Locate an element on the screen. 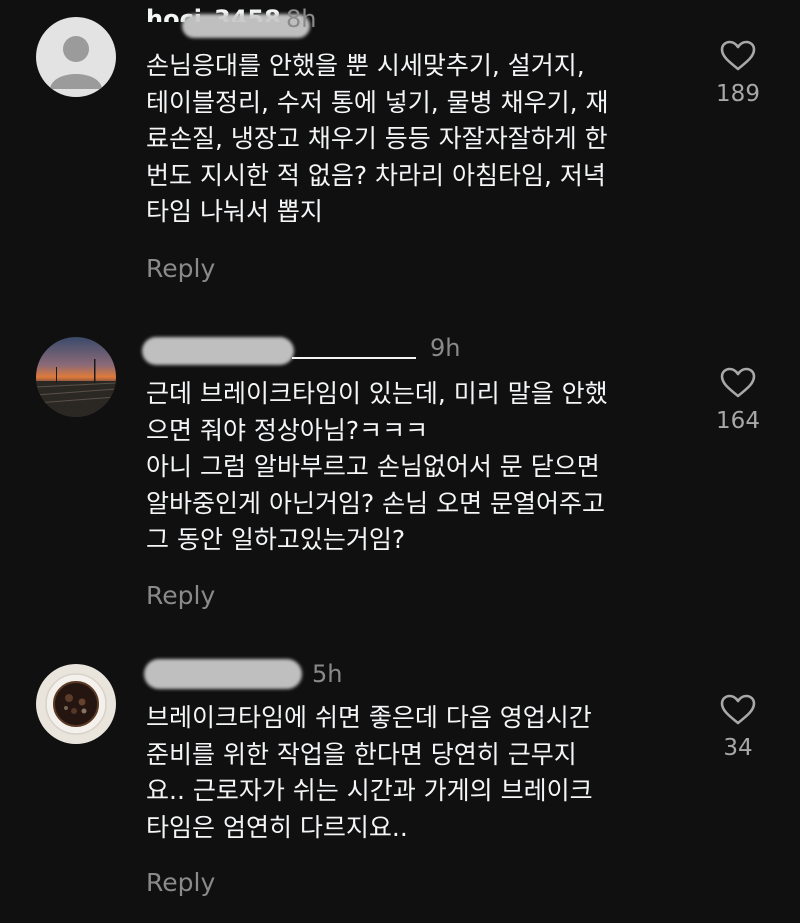  like-count: 164 is located at coordinates (738, 421).